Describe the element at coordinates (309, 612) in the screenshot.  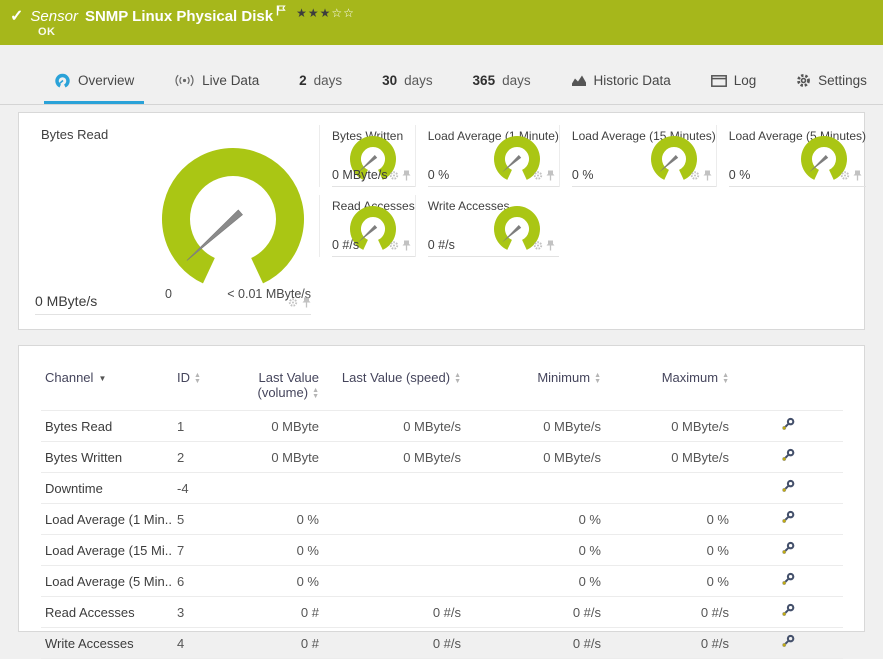
I see `last-value-volume: 0 #` at that location.